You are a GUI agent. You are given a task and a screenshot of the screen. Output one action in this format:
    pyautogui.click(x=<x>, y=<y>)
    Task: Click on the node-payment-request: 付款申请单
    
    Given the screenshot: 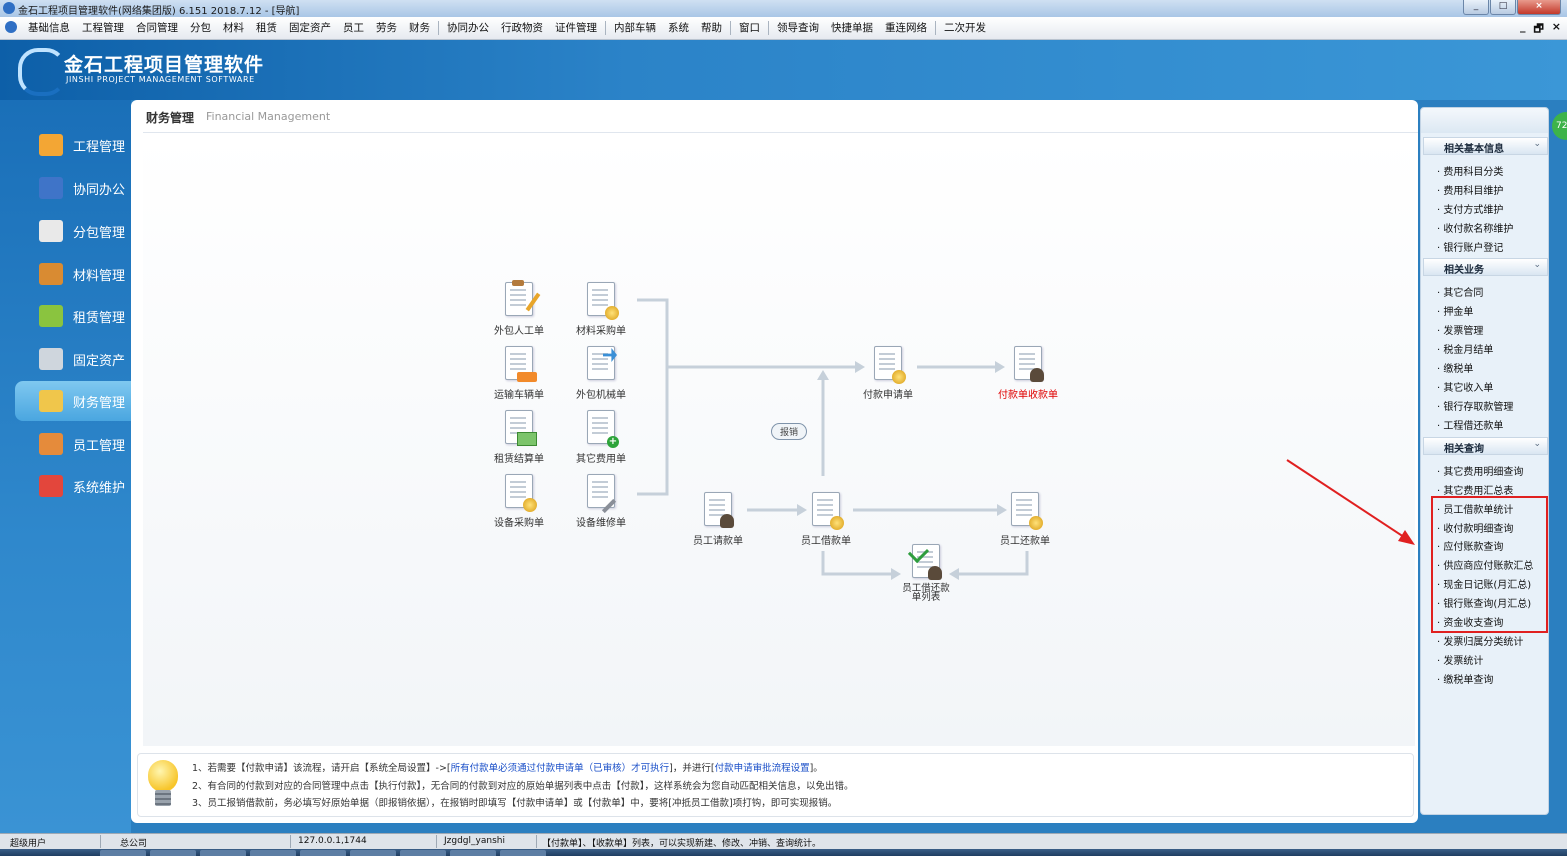 What is the action you would take?
    pyautogui.click(x=888, y=373)
    